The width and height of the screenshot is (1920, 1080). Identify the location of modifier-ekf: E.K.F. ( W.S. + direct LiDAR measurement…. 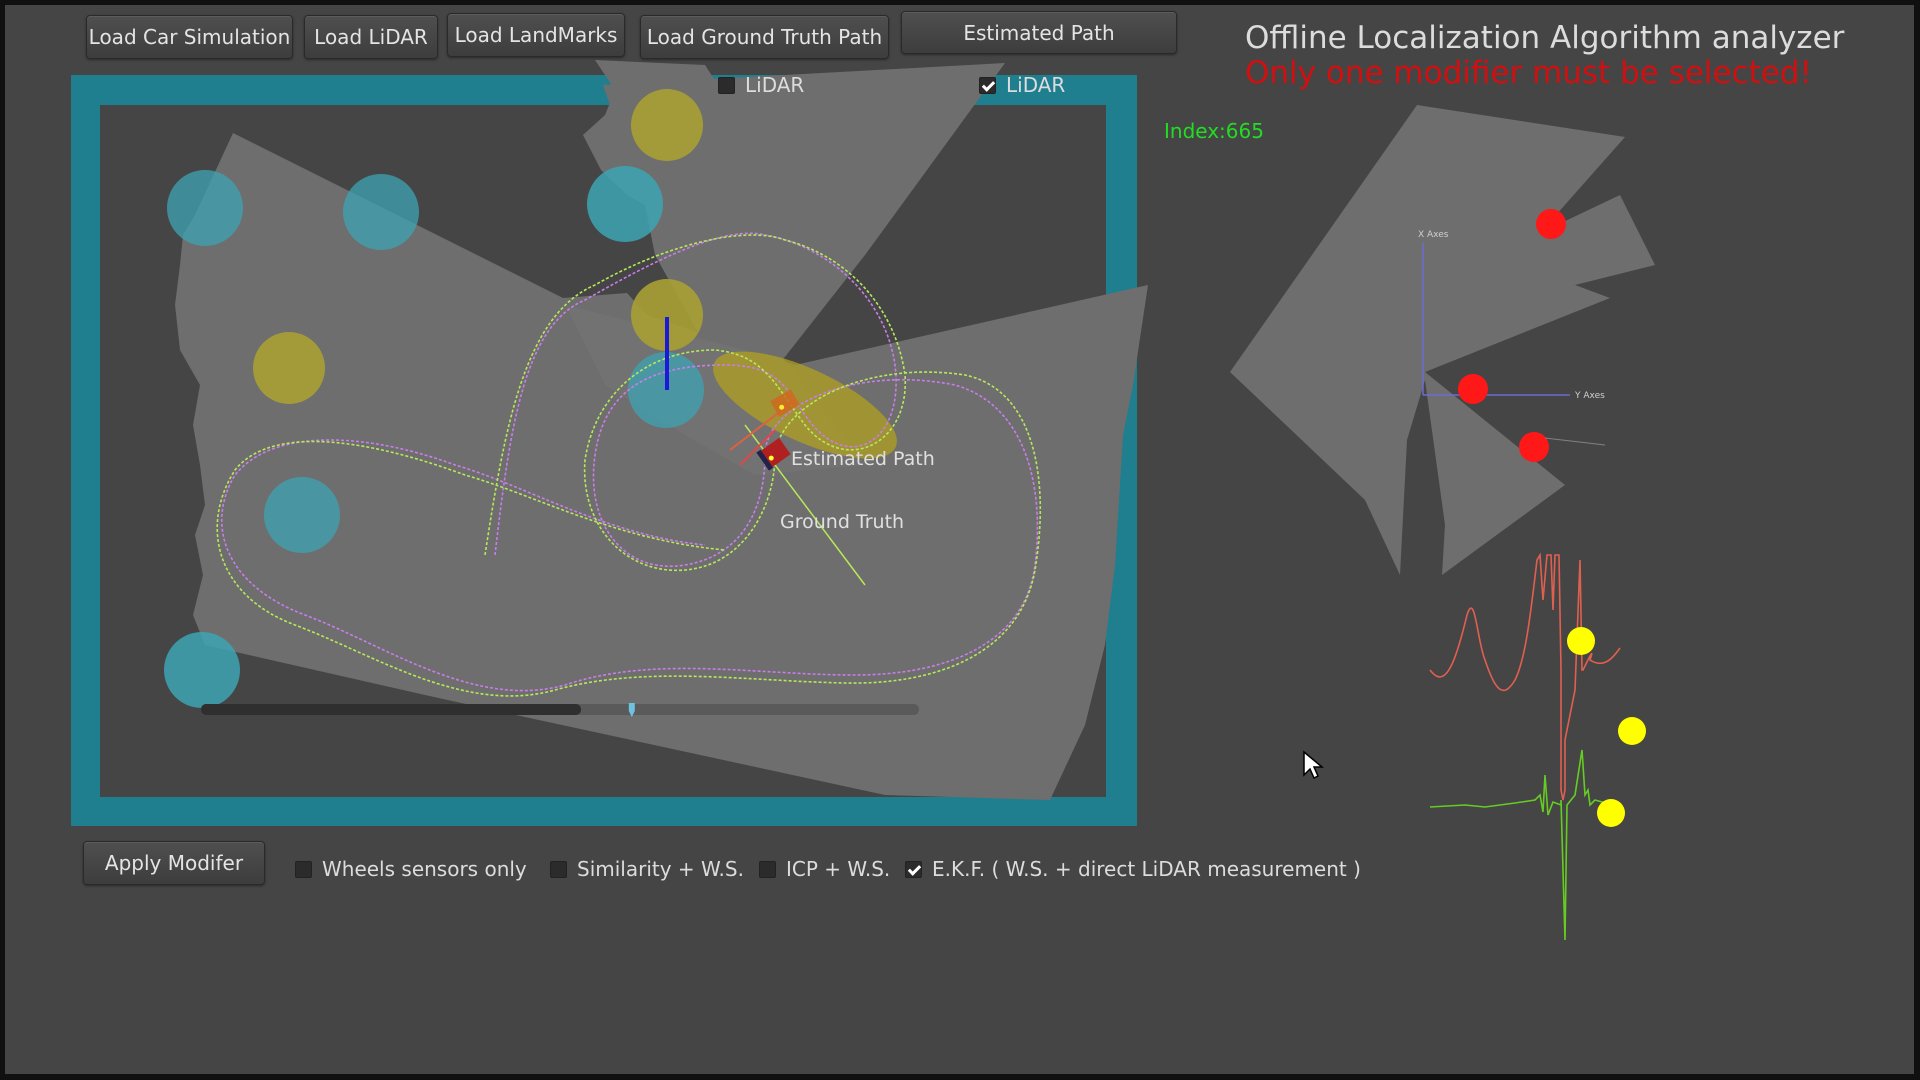
(1133, 869).